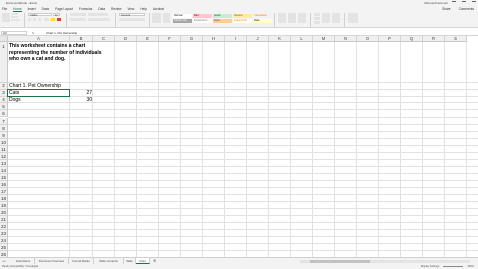 The height and width of the screenshot is (269, 478). I want to click on column-header-n: N, so click(346, 39).